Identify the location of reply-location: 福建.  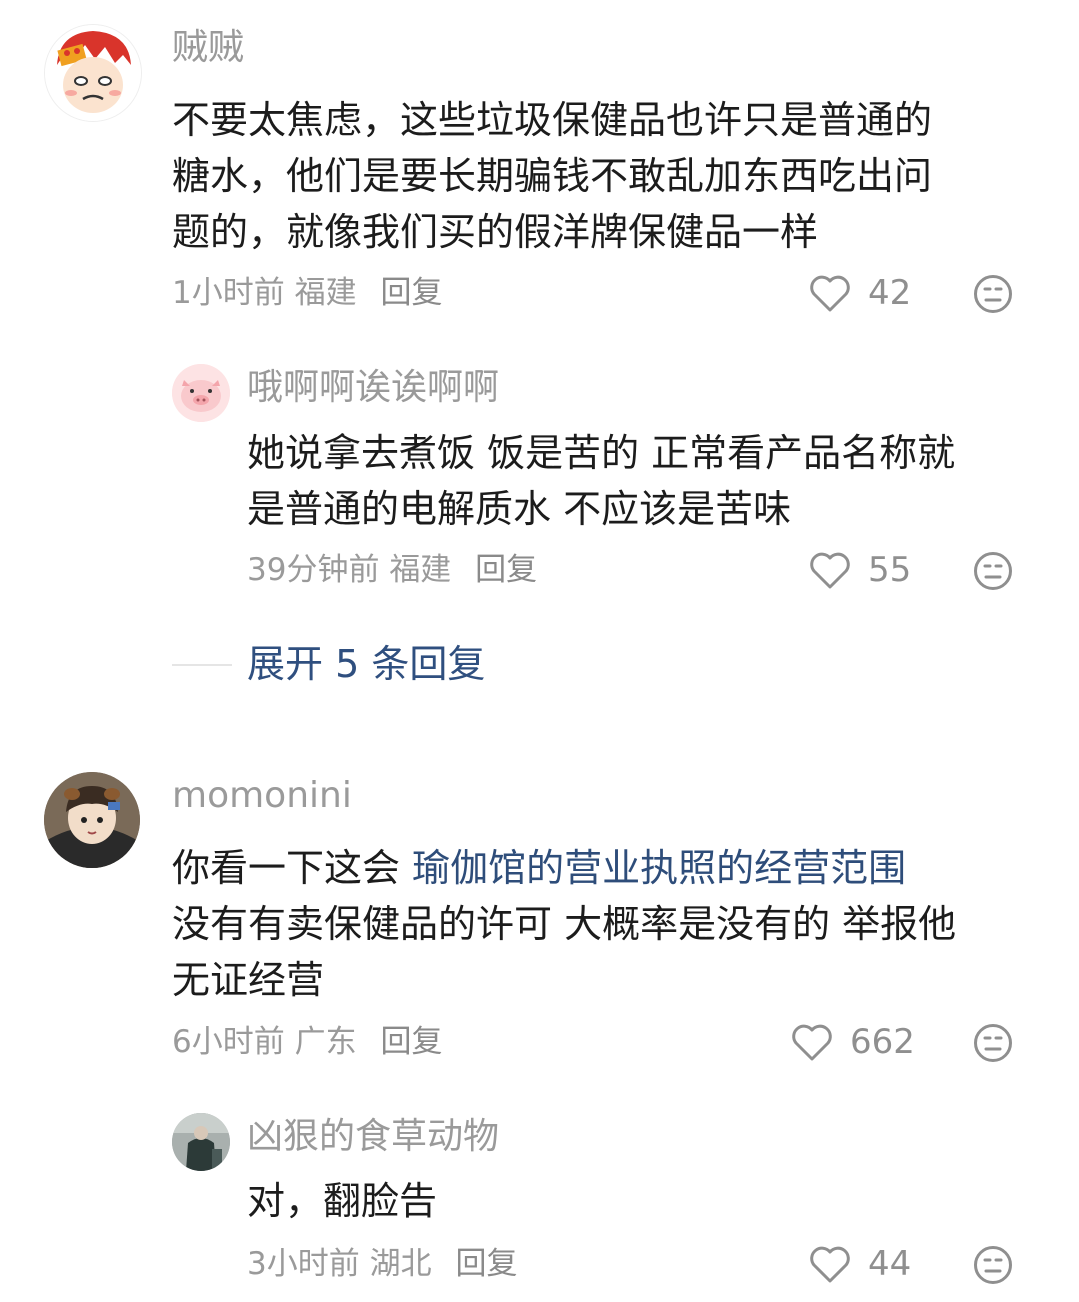
(420, 570).